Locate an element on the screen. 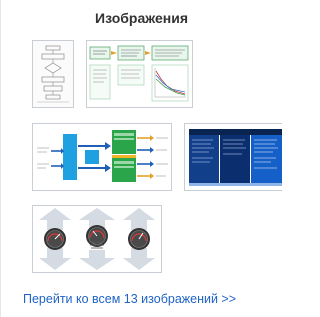 This screenshot has height=317, width=320. flowchart-document-icon is located at coordinates (53, 74).